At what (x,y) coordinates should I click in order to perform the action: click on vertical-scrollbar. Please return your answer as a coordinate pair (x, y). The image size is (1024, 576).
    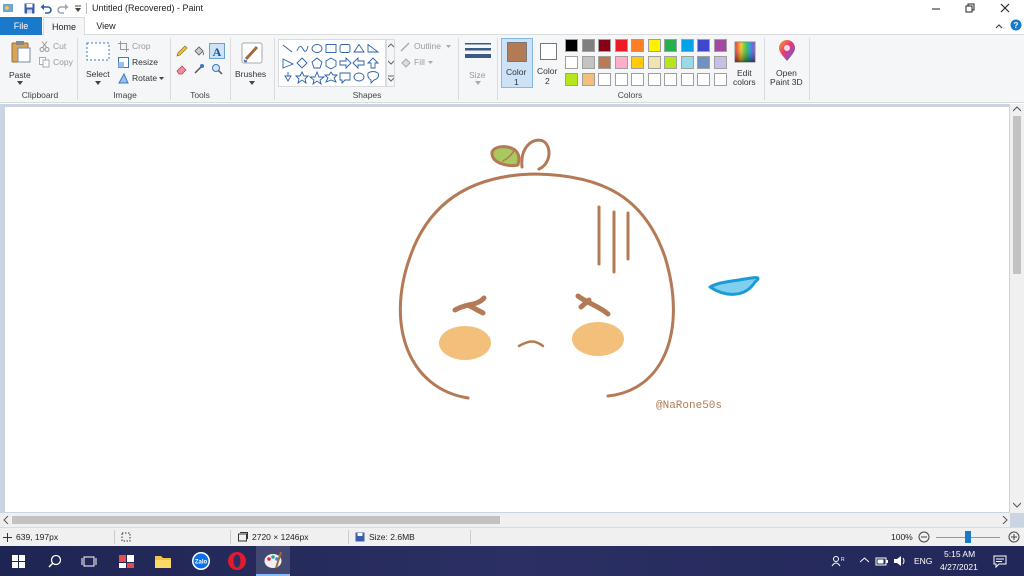
    Looking at the image, I should click on (1017, 308).